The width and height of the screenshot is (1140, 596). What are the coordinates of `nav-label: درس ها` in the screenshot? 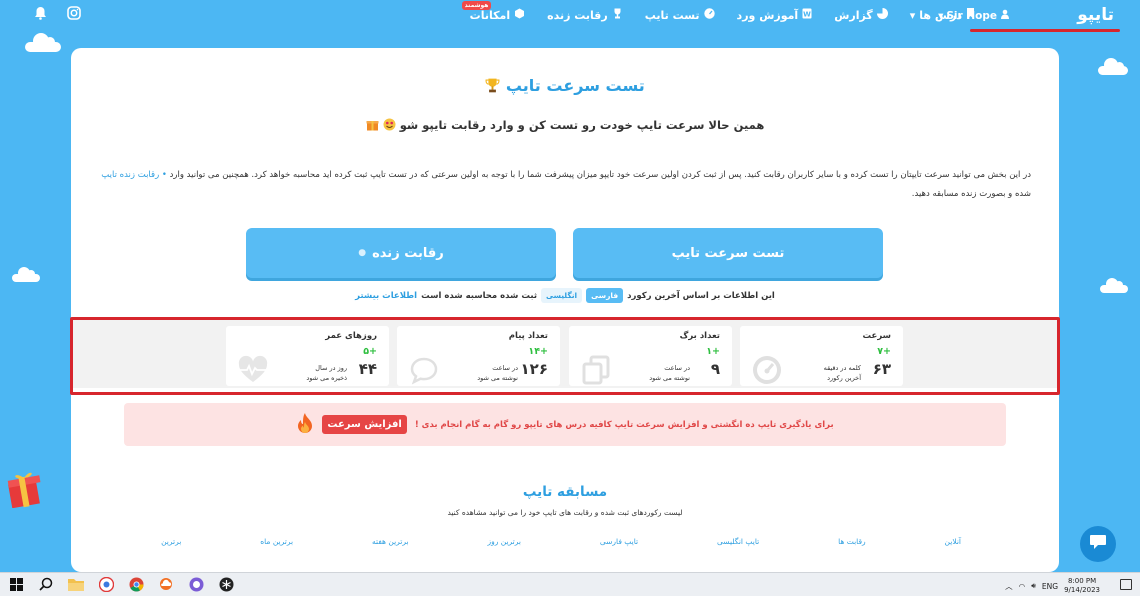 It's located at (940, 15).